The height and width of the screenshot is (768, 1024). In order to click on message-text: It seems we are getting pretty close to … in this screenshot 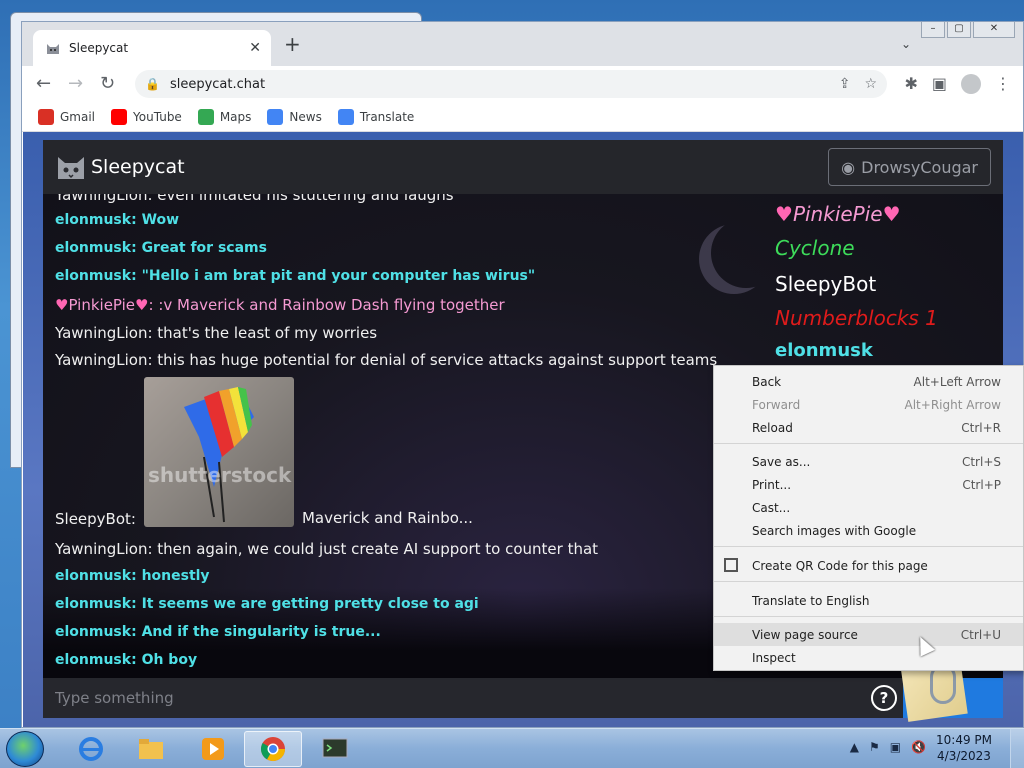, I will do `click(310, 604)`.